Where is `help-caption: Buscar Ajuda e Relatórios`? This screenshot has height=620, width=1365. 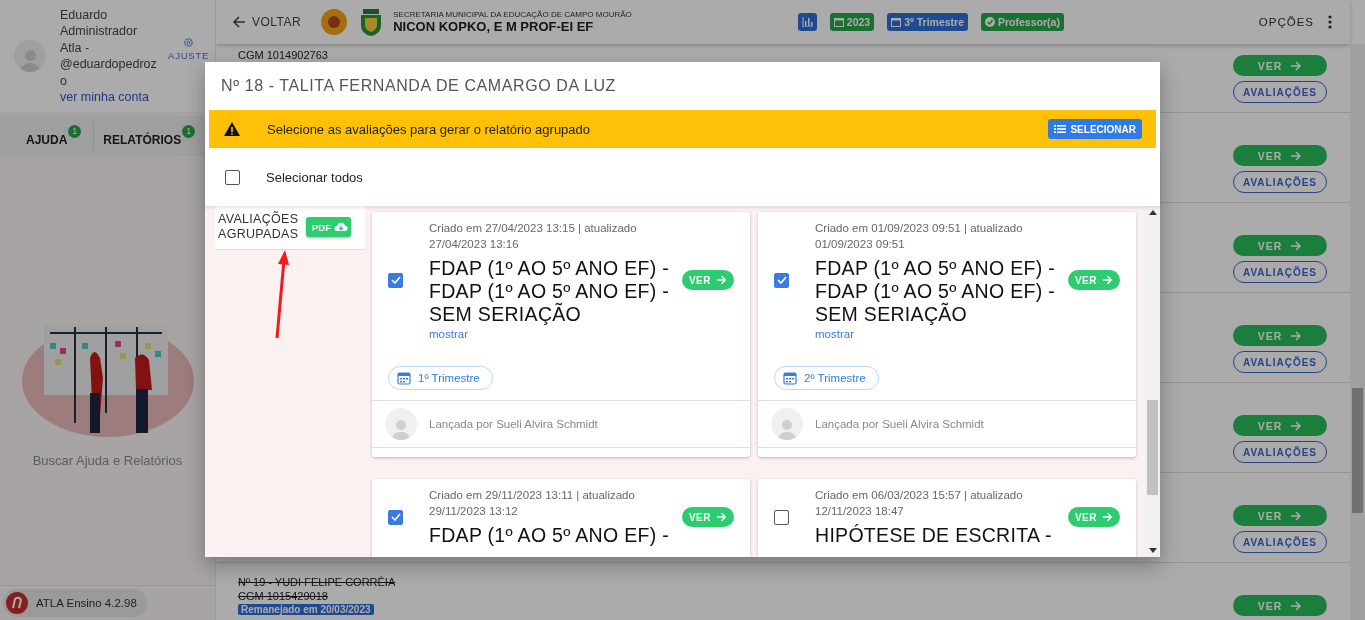
help-caption: Buscar Ajuda e Relatórios is located at coordinates (107, 460).